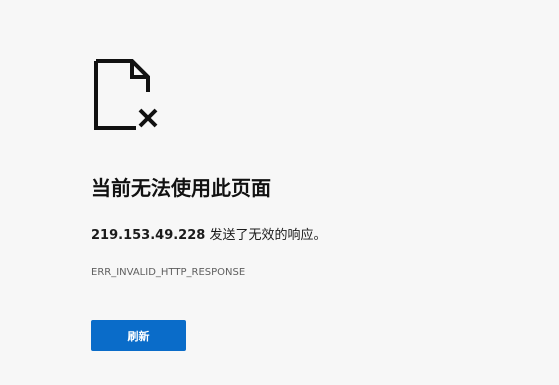  I want to click on refresh-button: 刷新, so click(138, 335).